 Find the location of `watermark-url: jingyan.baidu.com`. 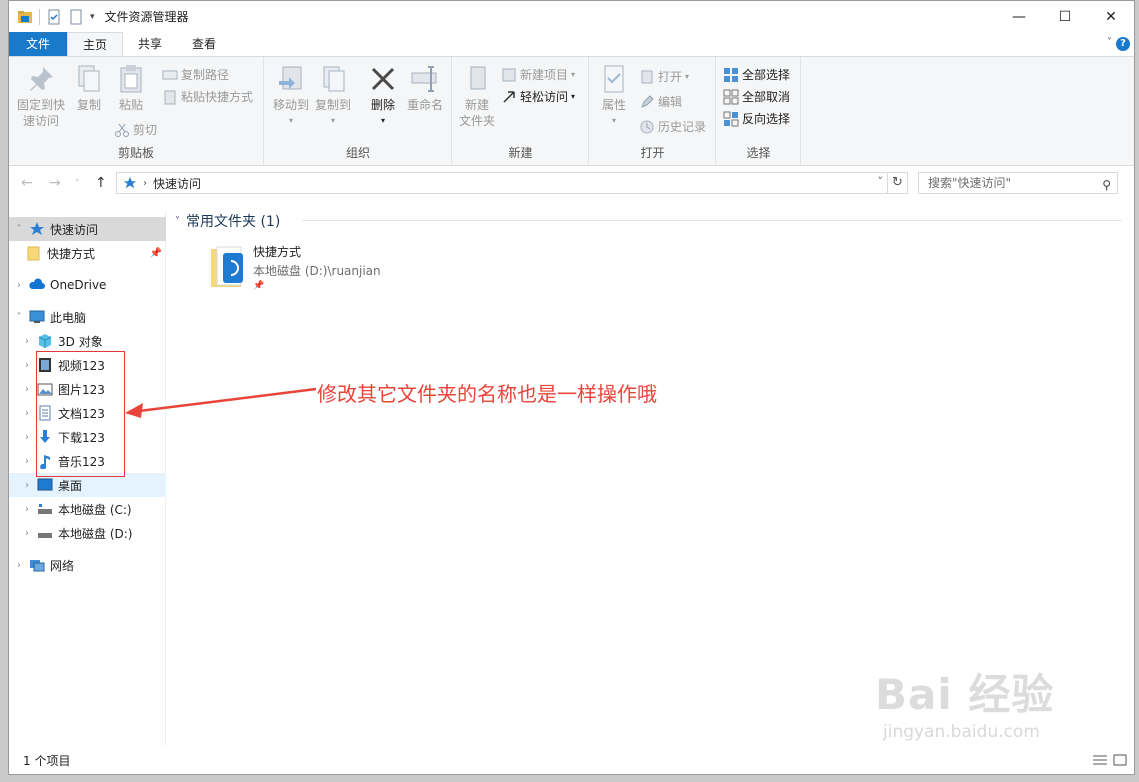

watermark-url: jingyan.baidu.com is located at coordinates (961, 732).